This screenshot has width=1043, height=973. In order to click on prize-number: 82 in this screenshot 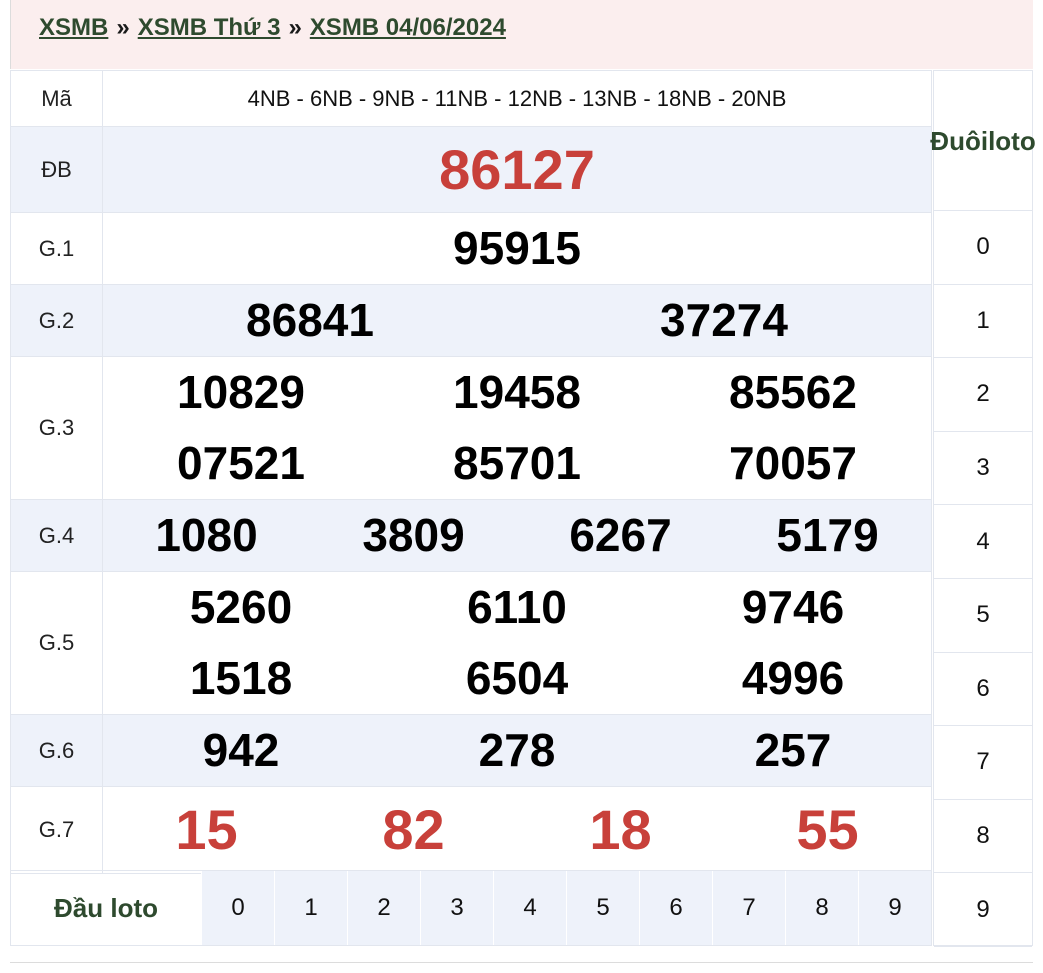, I will do `click(413, 829)`.